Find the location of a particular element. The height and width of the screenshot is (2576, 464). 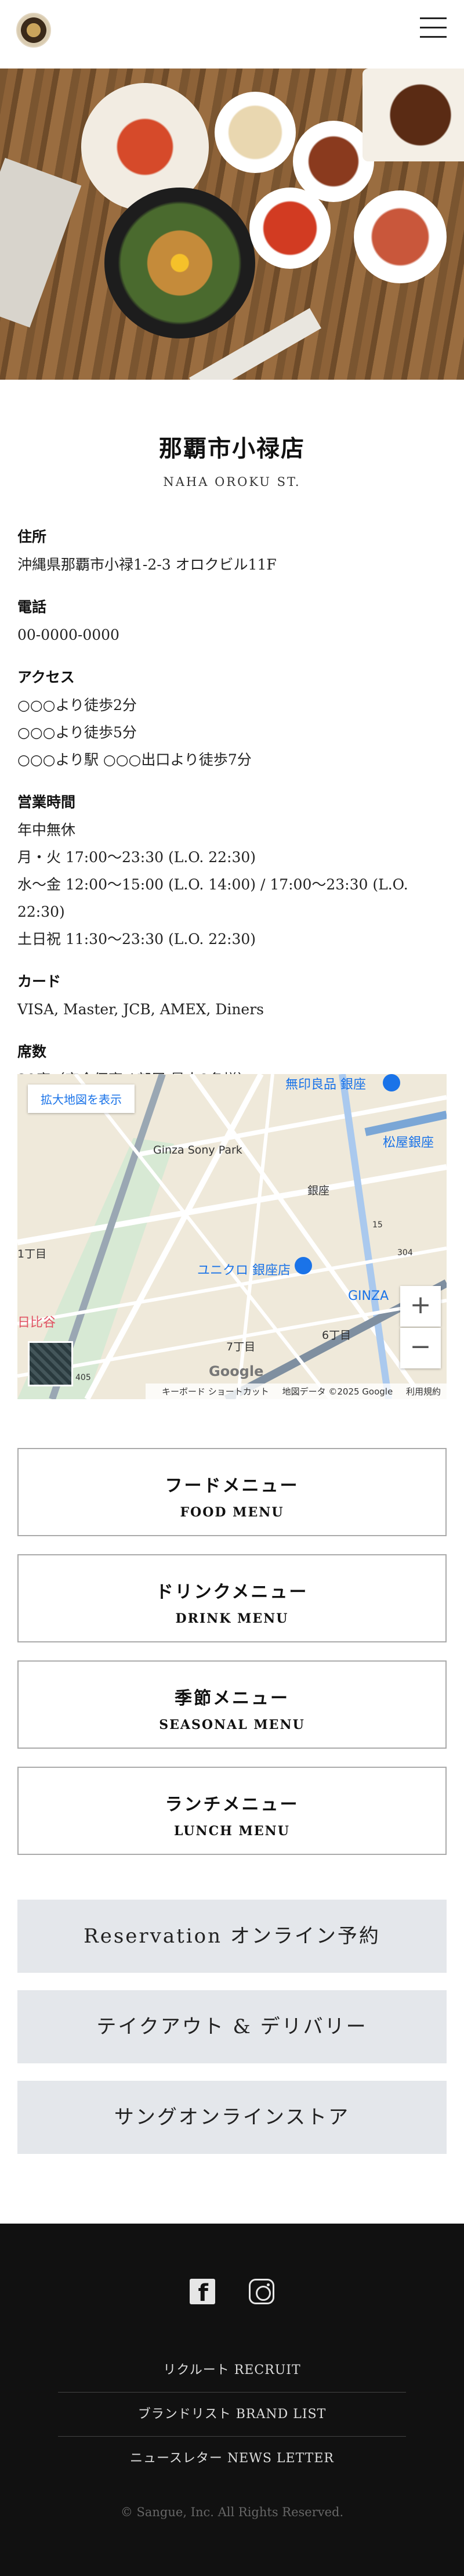

phone-block: 電話 00-0000-0000 is located at coordinates (232, 622).